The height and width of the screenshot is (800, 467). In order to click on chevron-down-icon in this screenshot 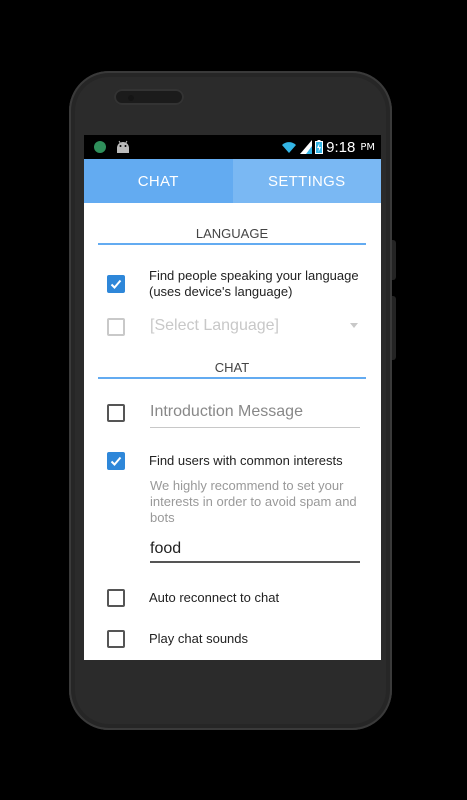, I will do `click(354, 325)`.